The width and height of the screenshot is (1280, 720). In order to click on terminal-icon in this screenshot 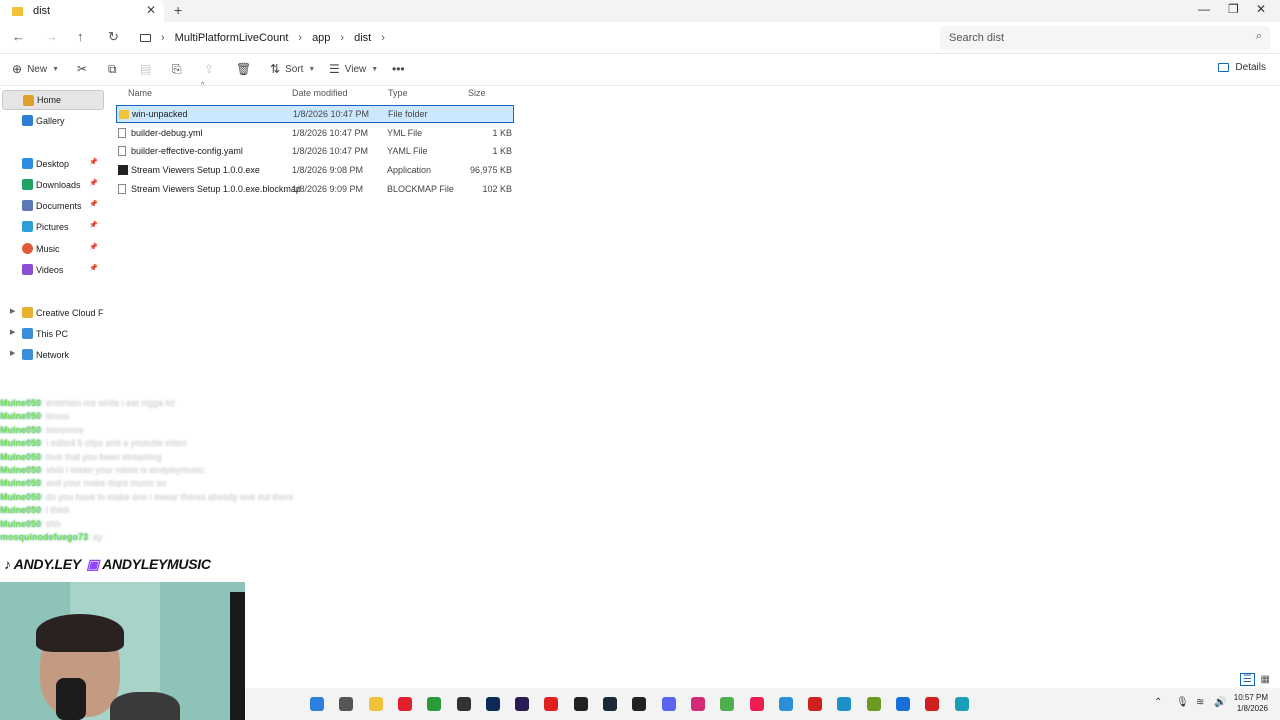, I will do `click(346, 704)`.